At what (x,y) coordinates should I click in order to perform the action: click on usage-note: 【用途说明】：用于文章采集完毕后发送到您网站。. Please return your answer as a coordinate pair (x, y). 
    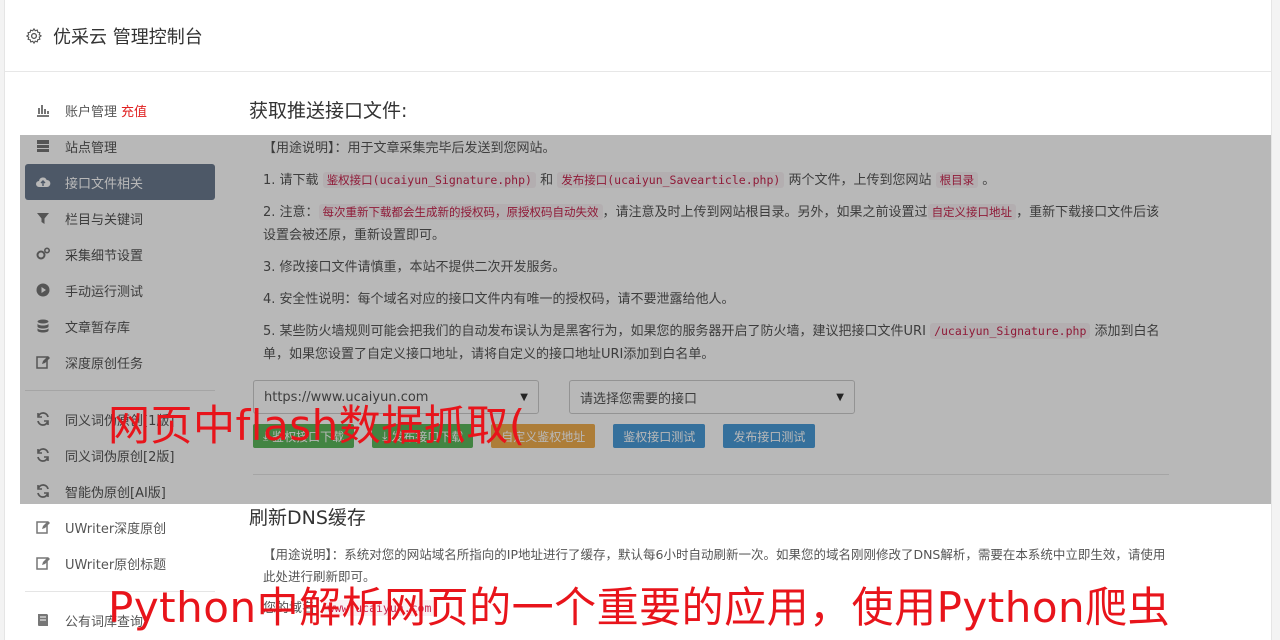
    Looking at the image, I should click on (409, 148).